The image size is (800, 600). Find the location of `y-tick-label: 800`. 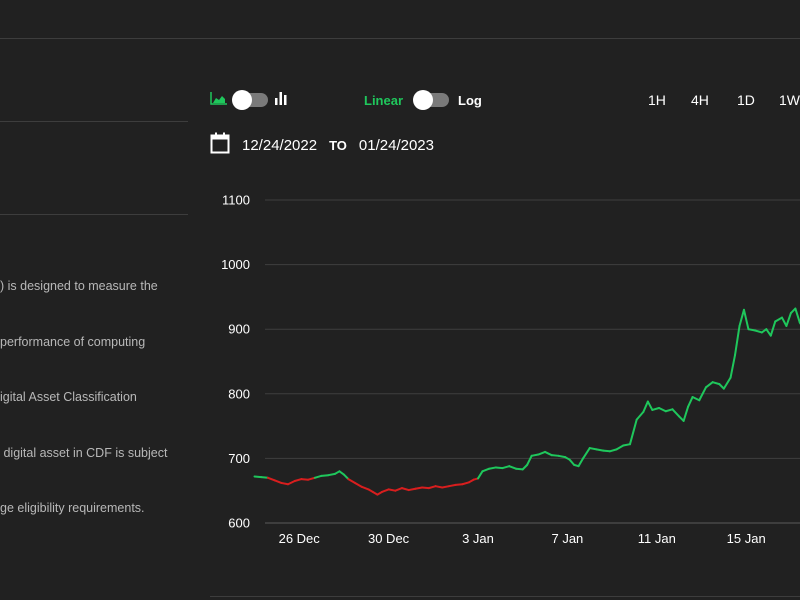

y-tick-label: 800 is located at coordinates (239, 393).